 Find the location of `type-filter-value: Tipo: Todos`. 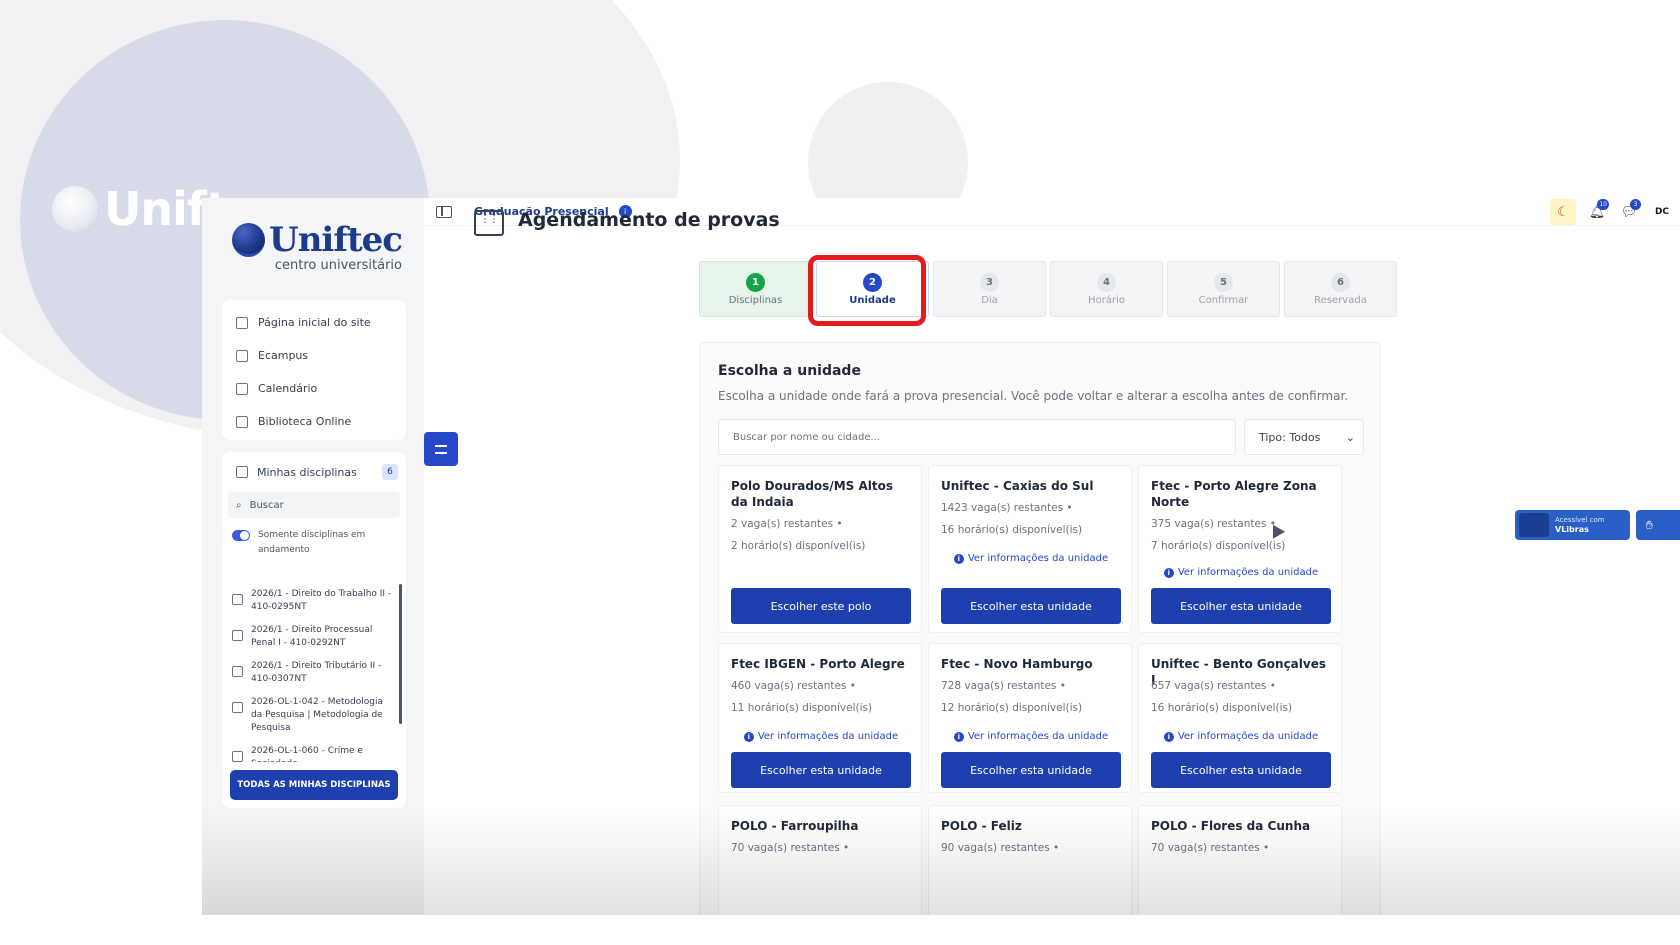

type-filter-value: Tipo: Todos is located at coordinates (1290, 437).